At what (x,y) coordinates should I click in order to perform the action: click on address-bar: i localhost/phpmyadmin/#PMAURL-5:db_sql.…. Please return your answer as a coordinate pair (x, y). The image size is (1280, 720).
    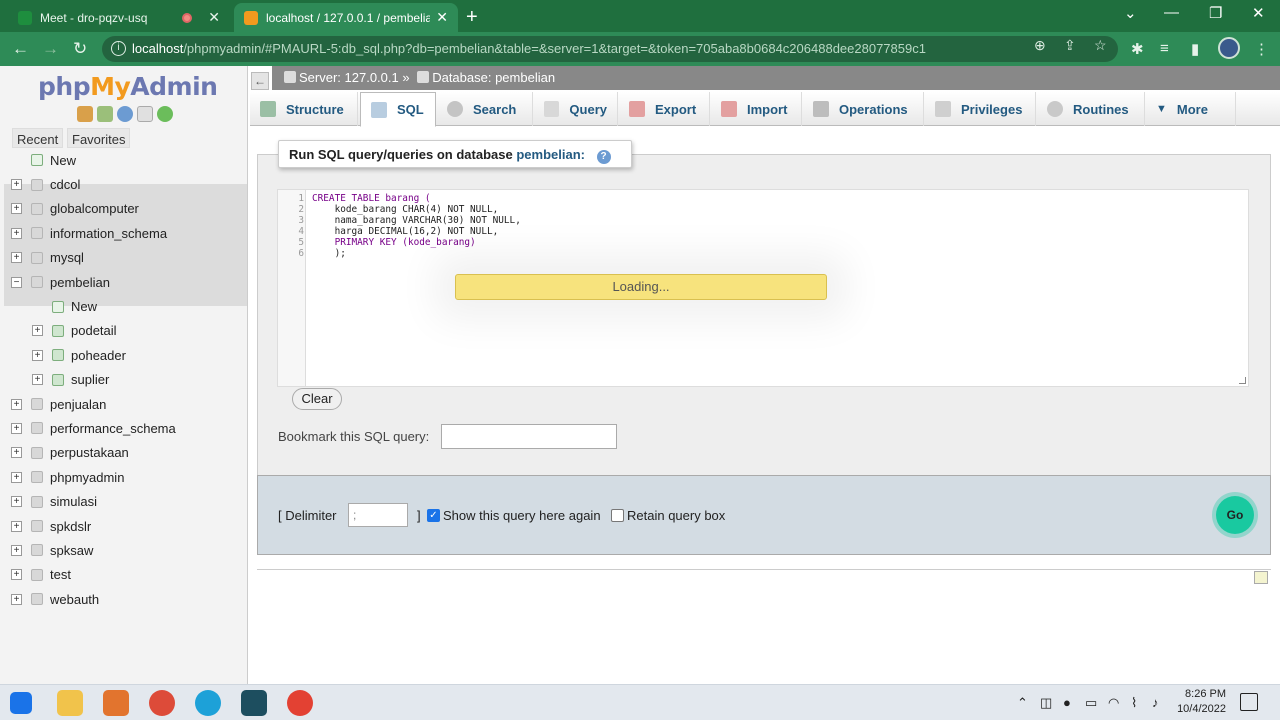
    Looking at the image, I should click on (610, 49).